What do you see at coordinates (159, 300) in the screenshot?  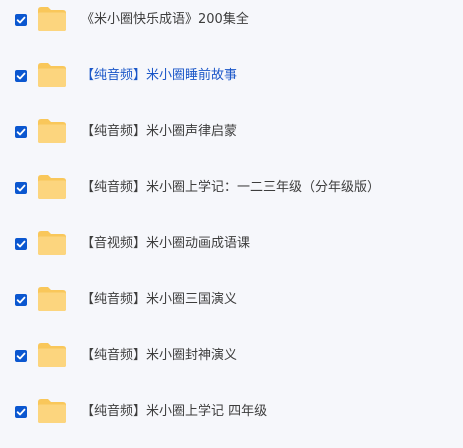 I see `file-name: 【纯音频】米小圈三国演义` at bounding box center [159, 300].